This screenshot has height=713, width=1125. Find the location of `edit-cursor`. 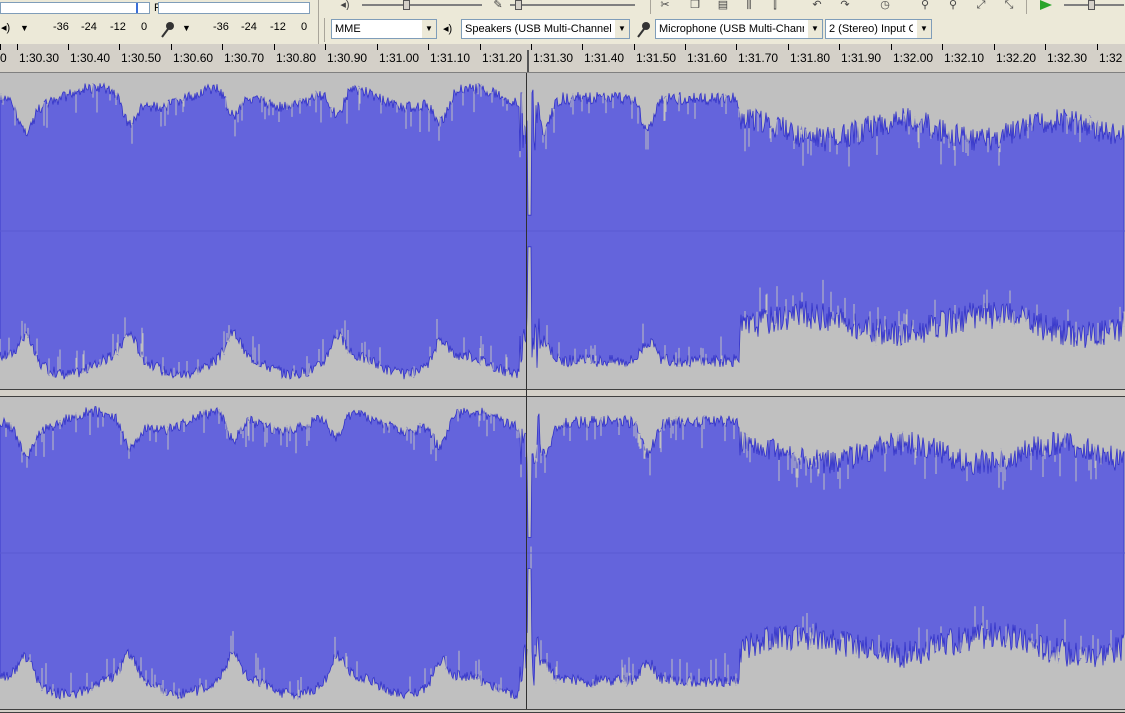

edit-cursor is located at coordinates (526, 391).